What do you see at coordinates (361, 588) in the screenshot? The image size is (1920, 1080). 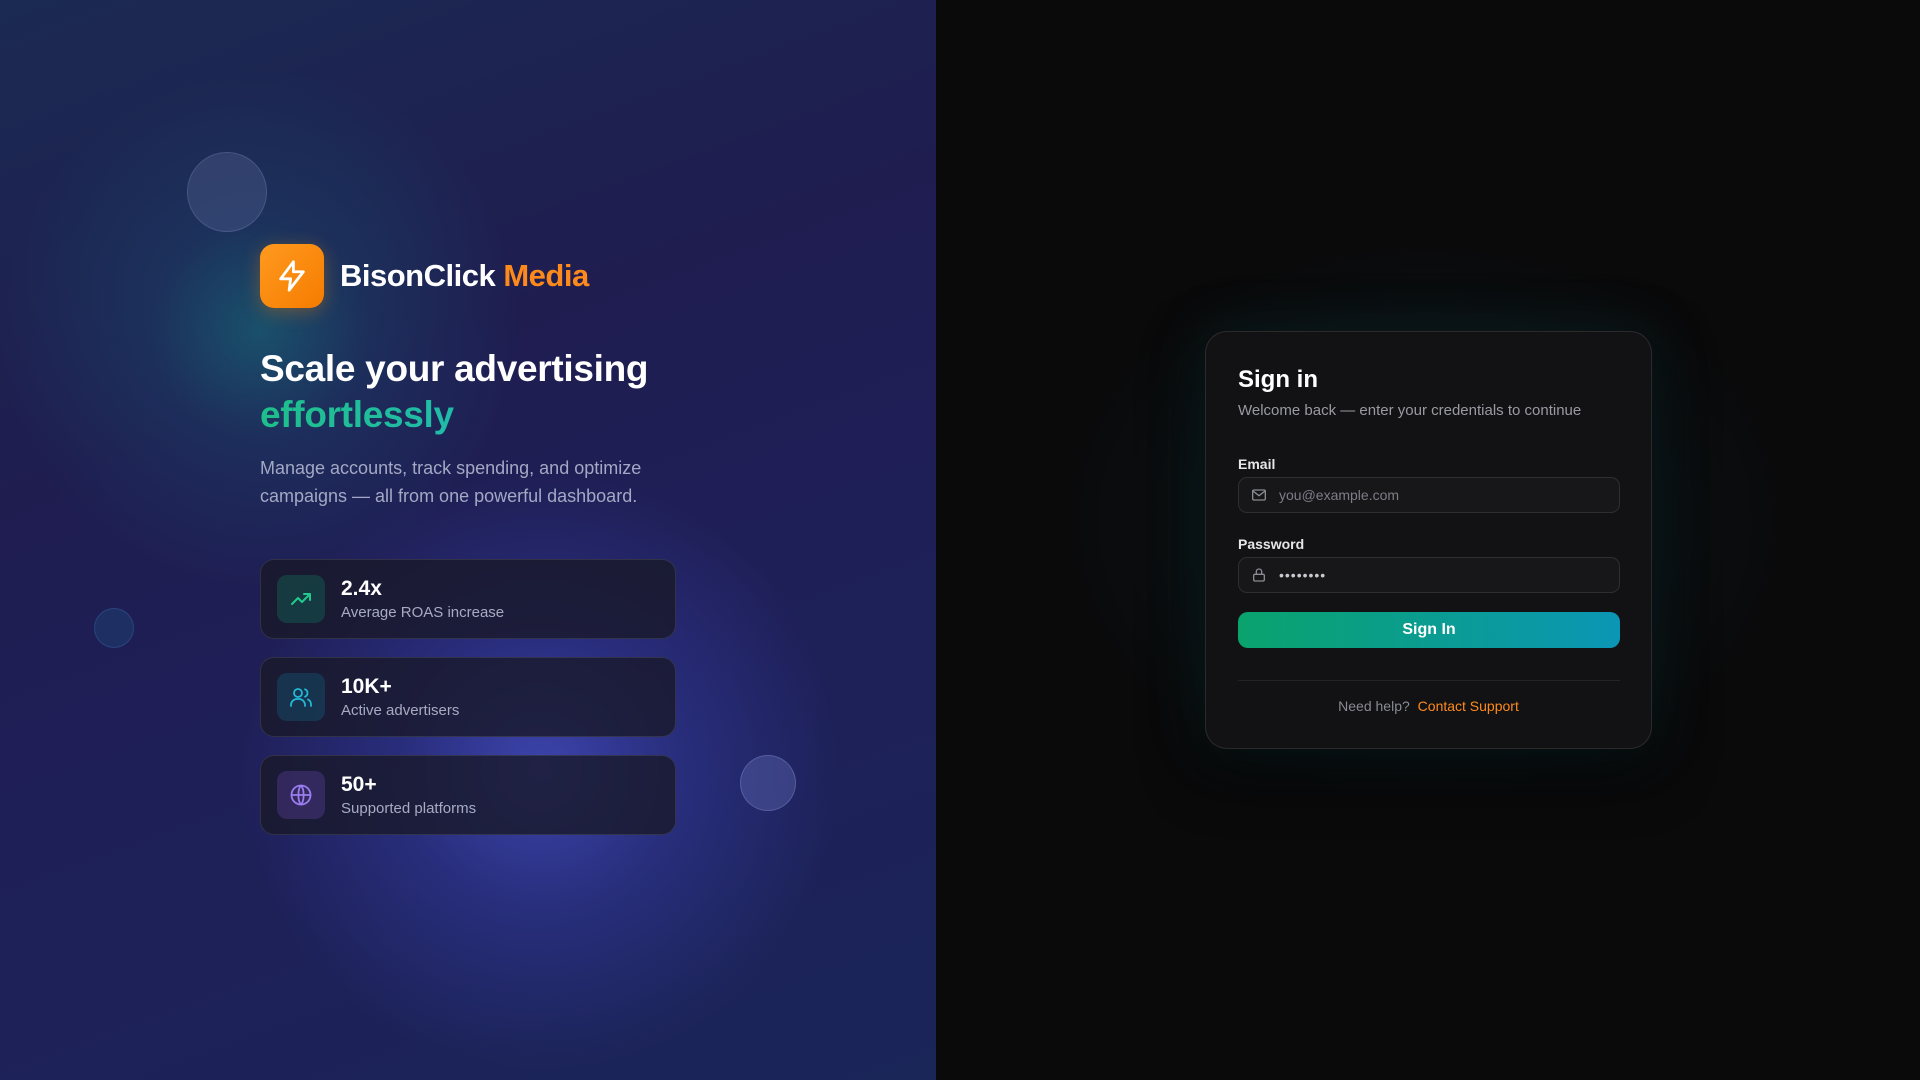 I see `stat-value: 2.4x` at bounding box center [361, 588].